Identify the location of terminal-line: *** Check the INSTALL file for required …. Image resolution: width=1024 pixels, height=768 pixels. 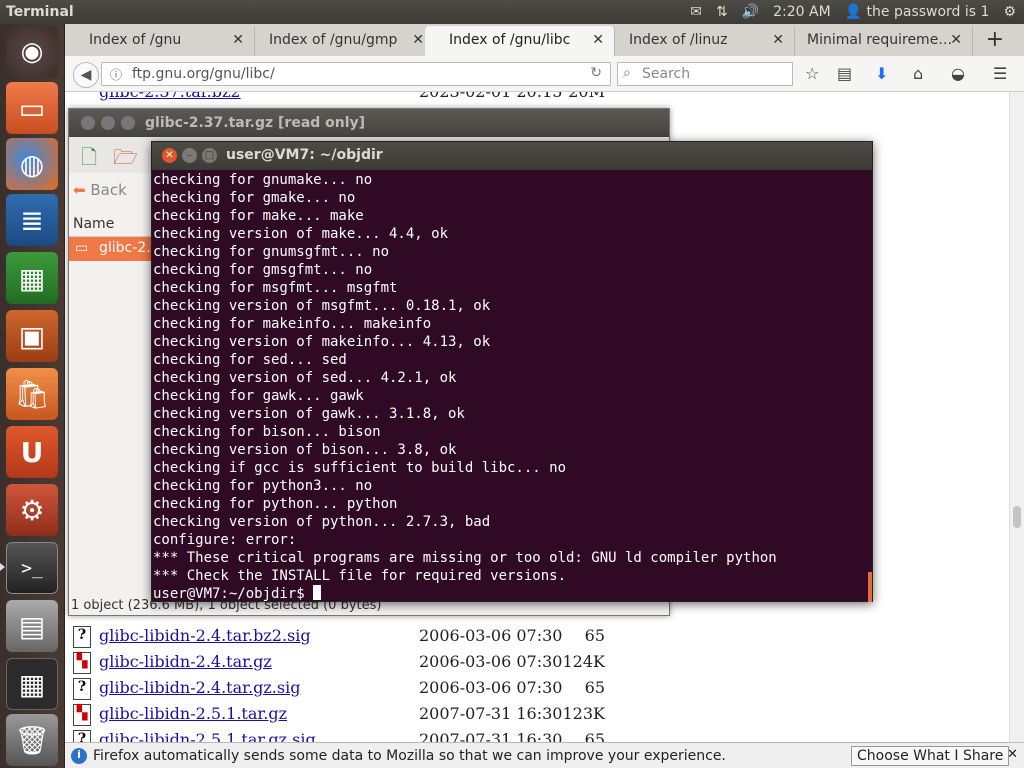
(360, 576).